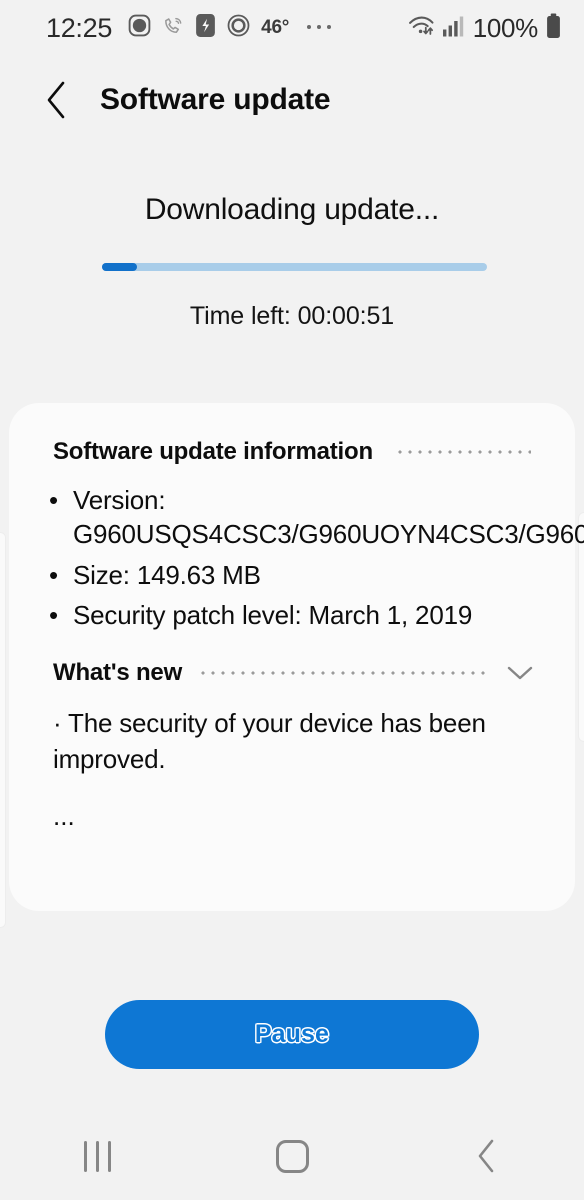  Describe the element at coordinates (173, 28) in the screenshot. I see `call-wifi-icon` at that location.